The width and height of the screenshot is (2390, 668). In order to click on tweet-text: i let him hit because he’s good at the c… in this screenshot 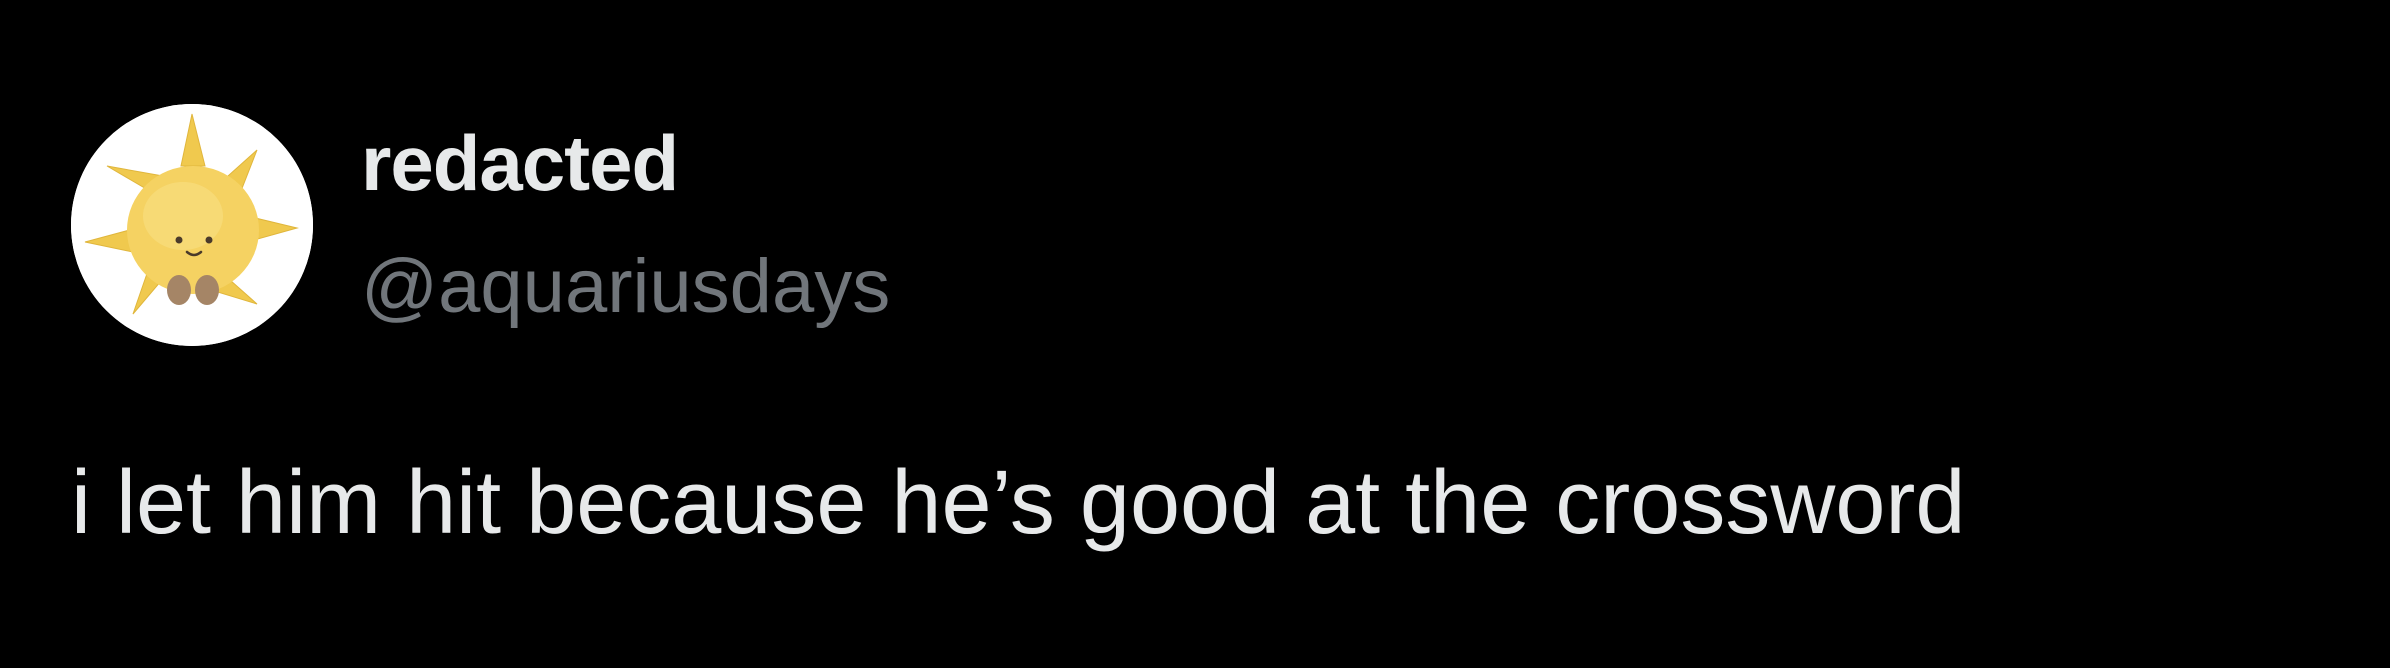, I will do `click(1018, 503)`.